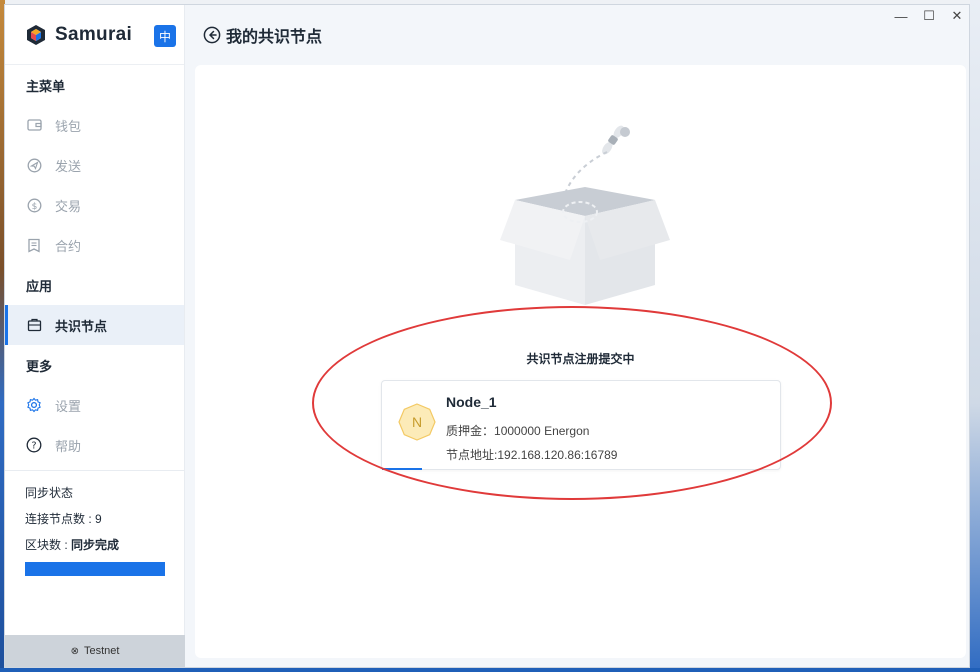  I want to click on close-icon: ✕, so click(956, 16).